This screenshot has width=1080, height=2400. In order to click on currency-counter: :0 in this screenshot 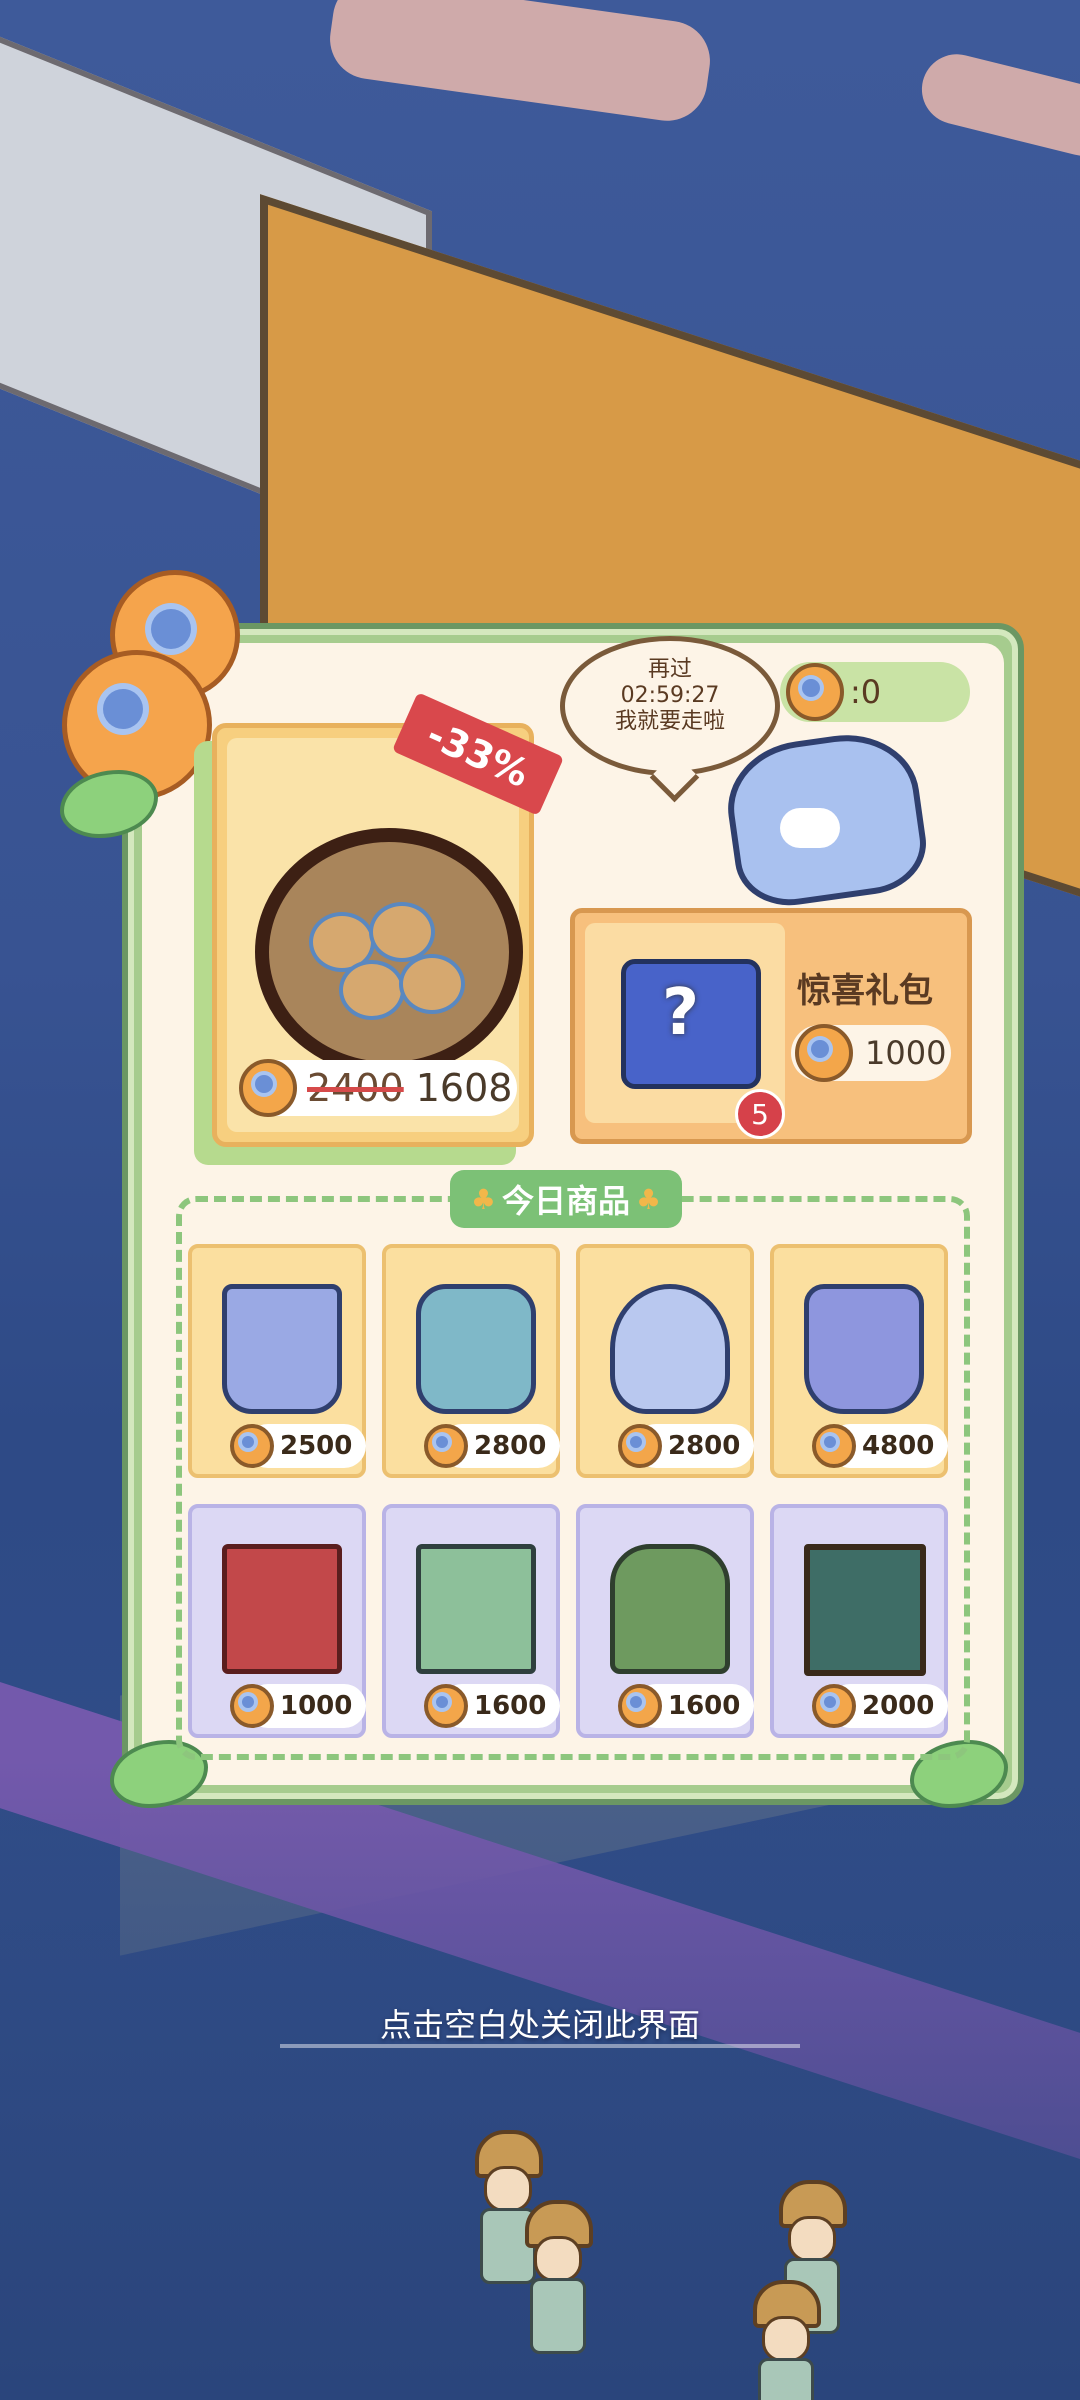, I will do `click(875, 692)`.